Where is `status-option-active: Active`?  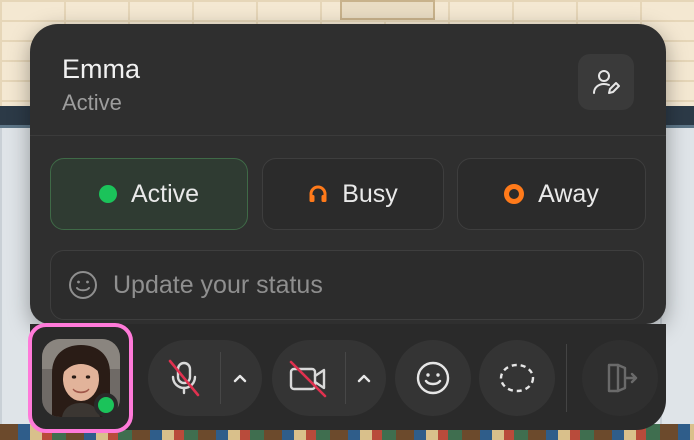
status-option-active: Active is located at coordinates (149, 194).